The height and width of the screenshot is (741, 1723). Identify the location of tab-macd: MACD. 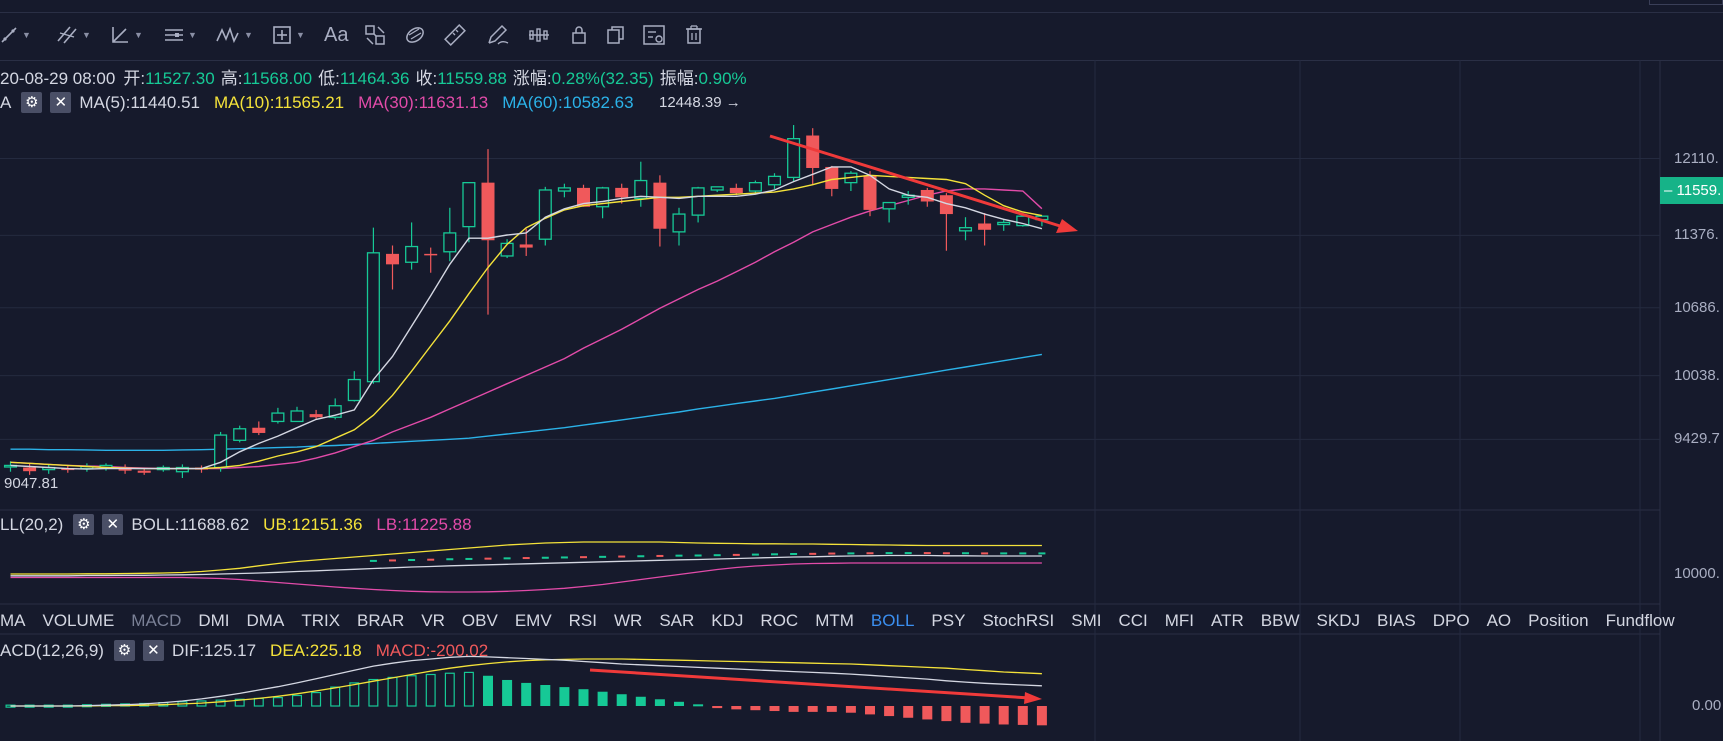
(156, 621).